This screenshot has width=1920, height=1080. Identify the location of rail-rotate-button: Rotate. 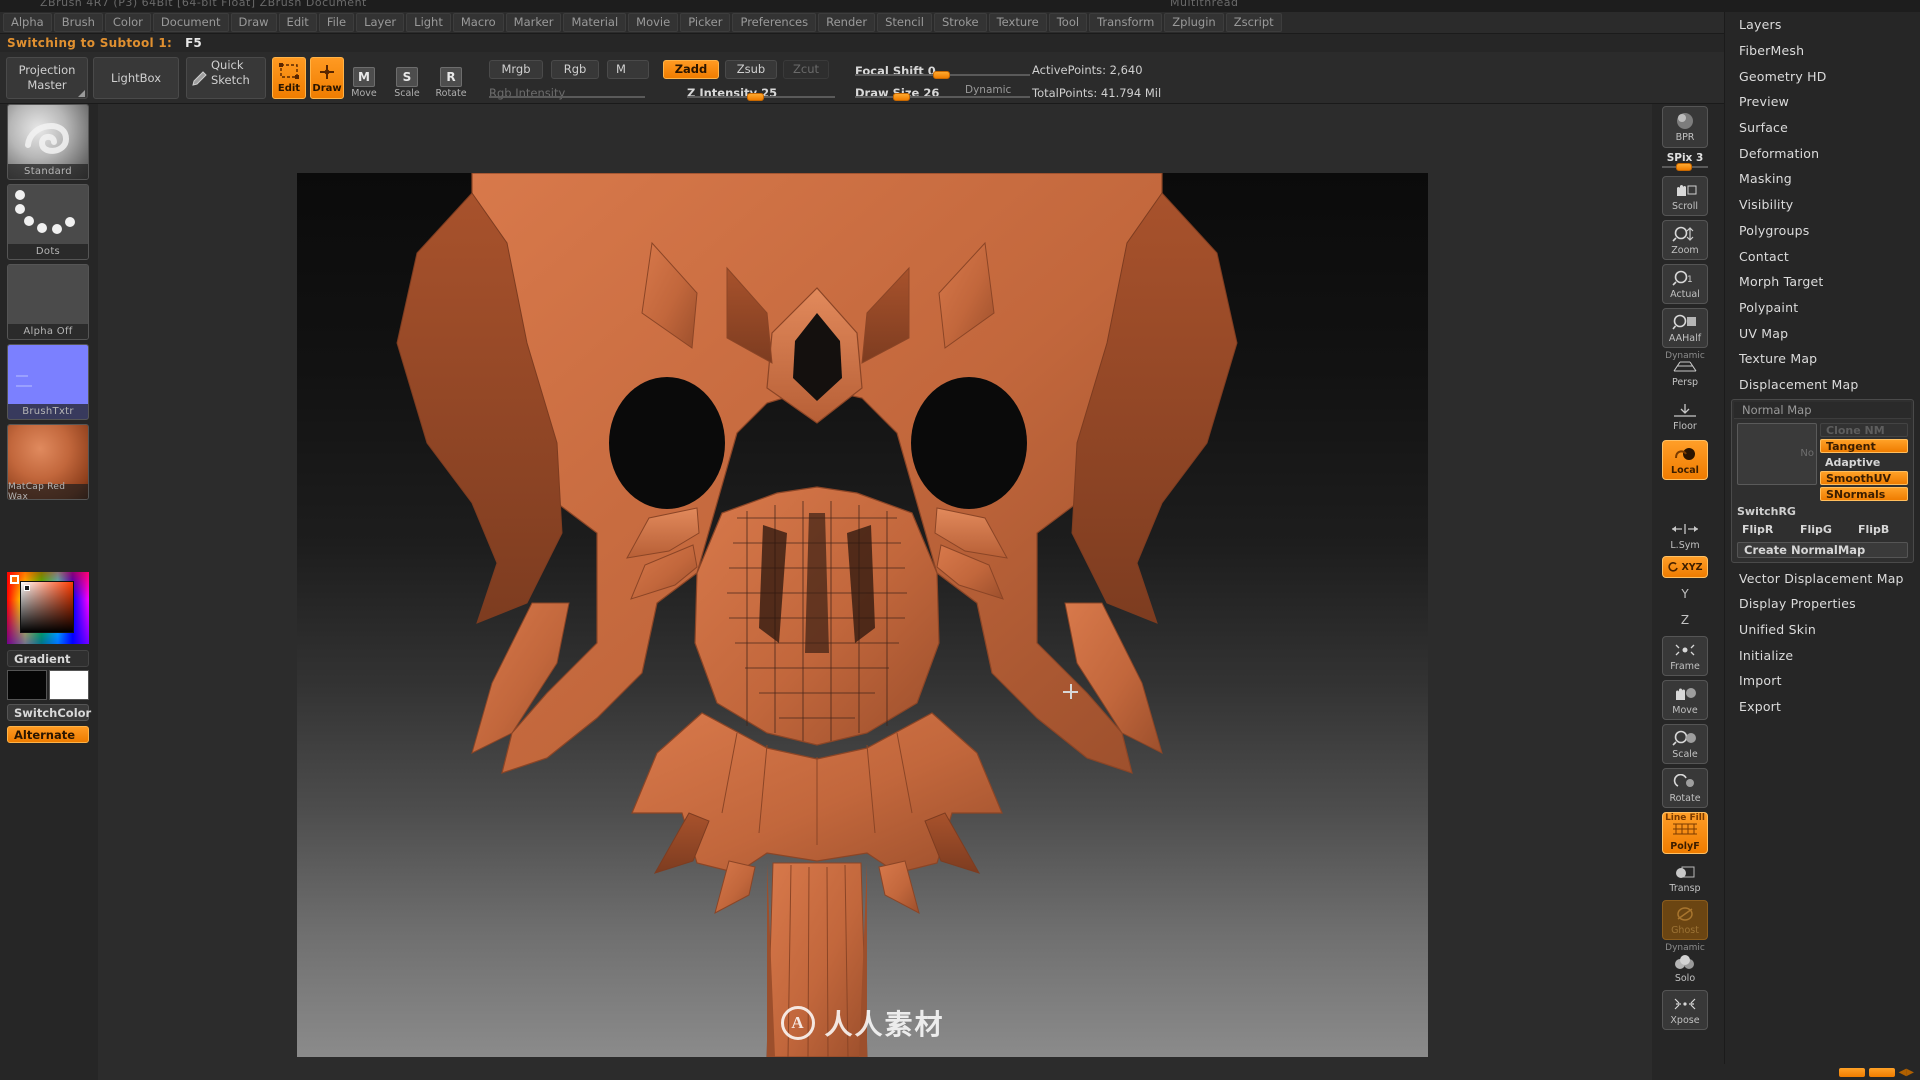
(1685, 788).